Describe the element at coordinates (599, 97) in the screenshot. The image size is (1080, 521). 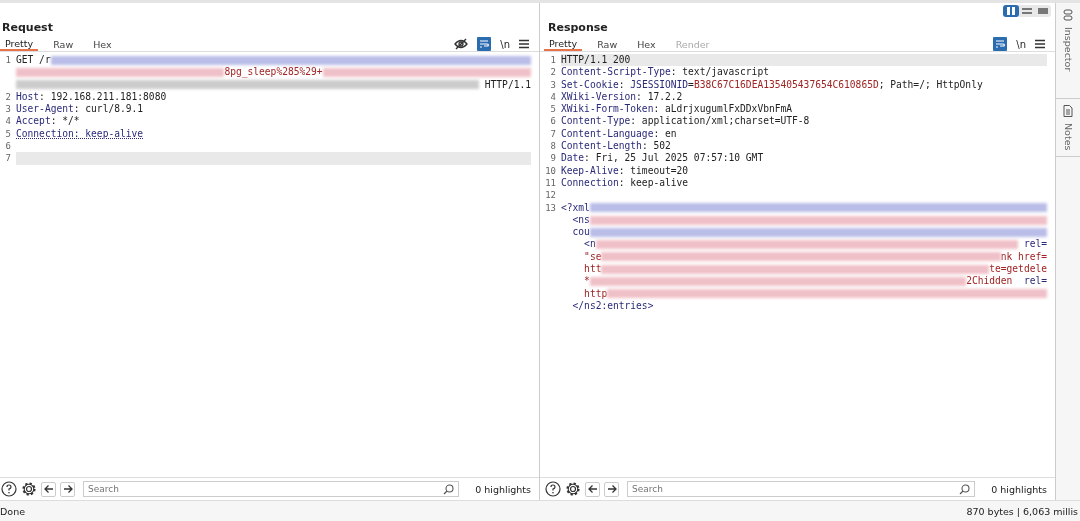
I see `code-text: XWiki-Version` at that location.